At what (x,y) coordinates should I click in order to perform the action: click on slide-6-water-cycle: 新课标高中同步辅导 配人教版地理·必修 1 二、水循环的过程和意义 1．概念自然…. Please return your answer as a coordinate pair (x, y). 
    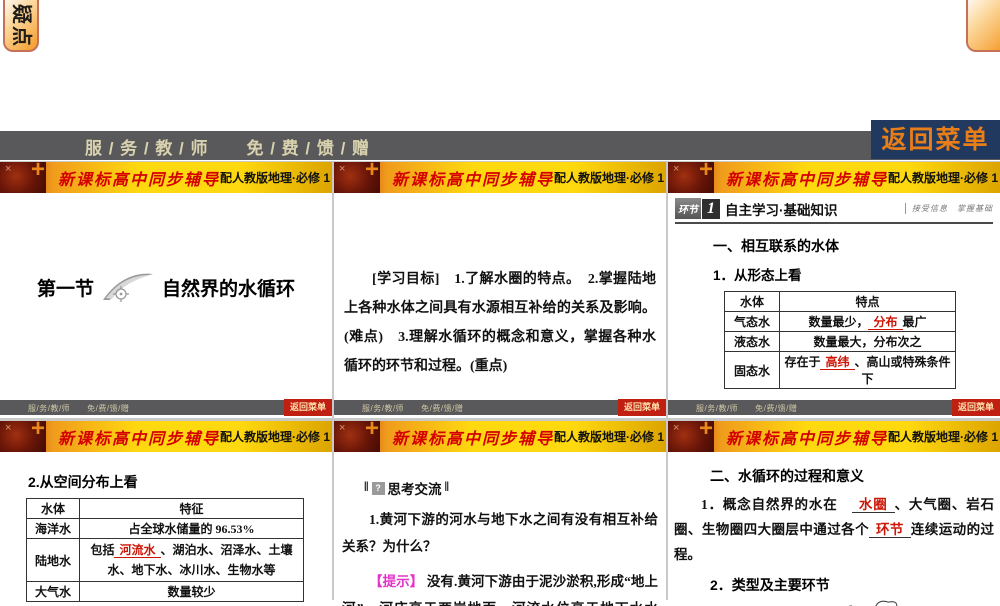
    Looking at the image, I should click on (834, 513).